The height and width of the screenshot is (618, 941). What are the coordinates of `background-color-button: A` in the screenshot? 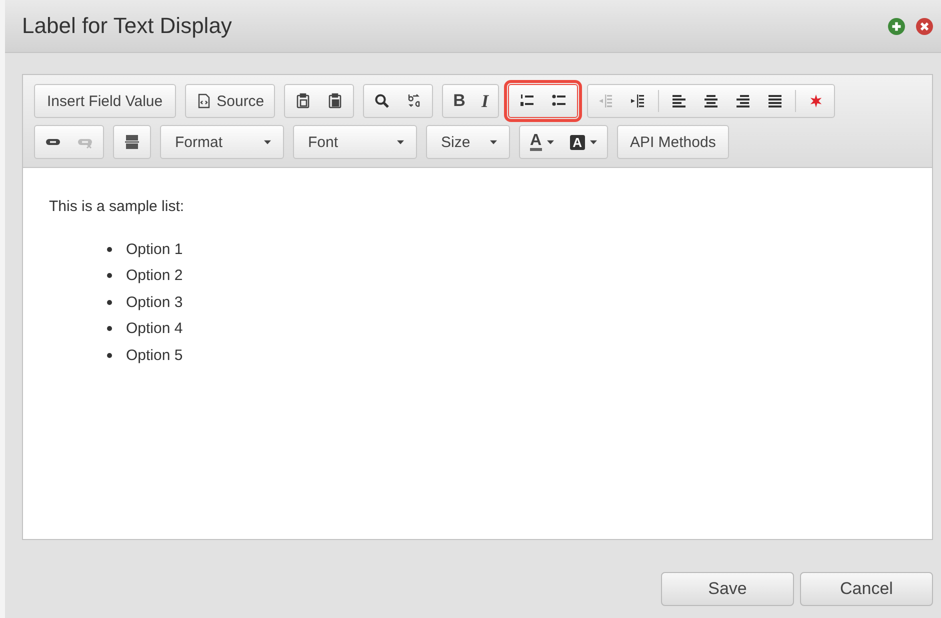 It's located at (583, 142).